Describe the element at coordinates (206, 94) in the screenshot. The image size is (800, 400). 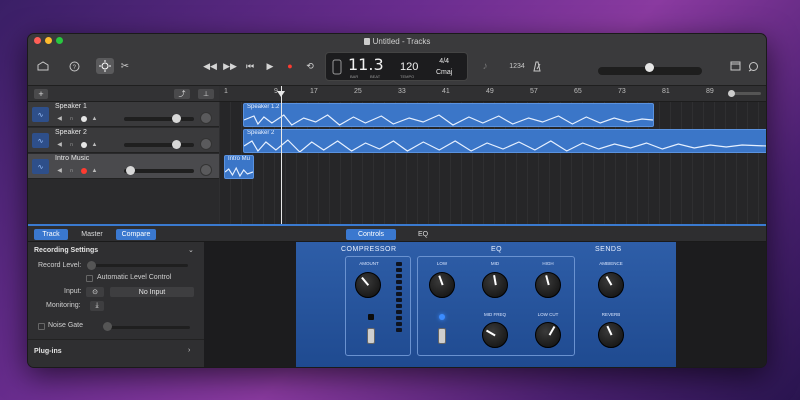
I see `flex-button: ⊥` at that location.